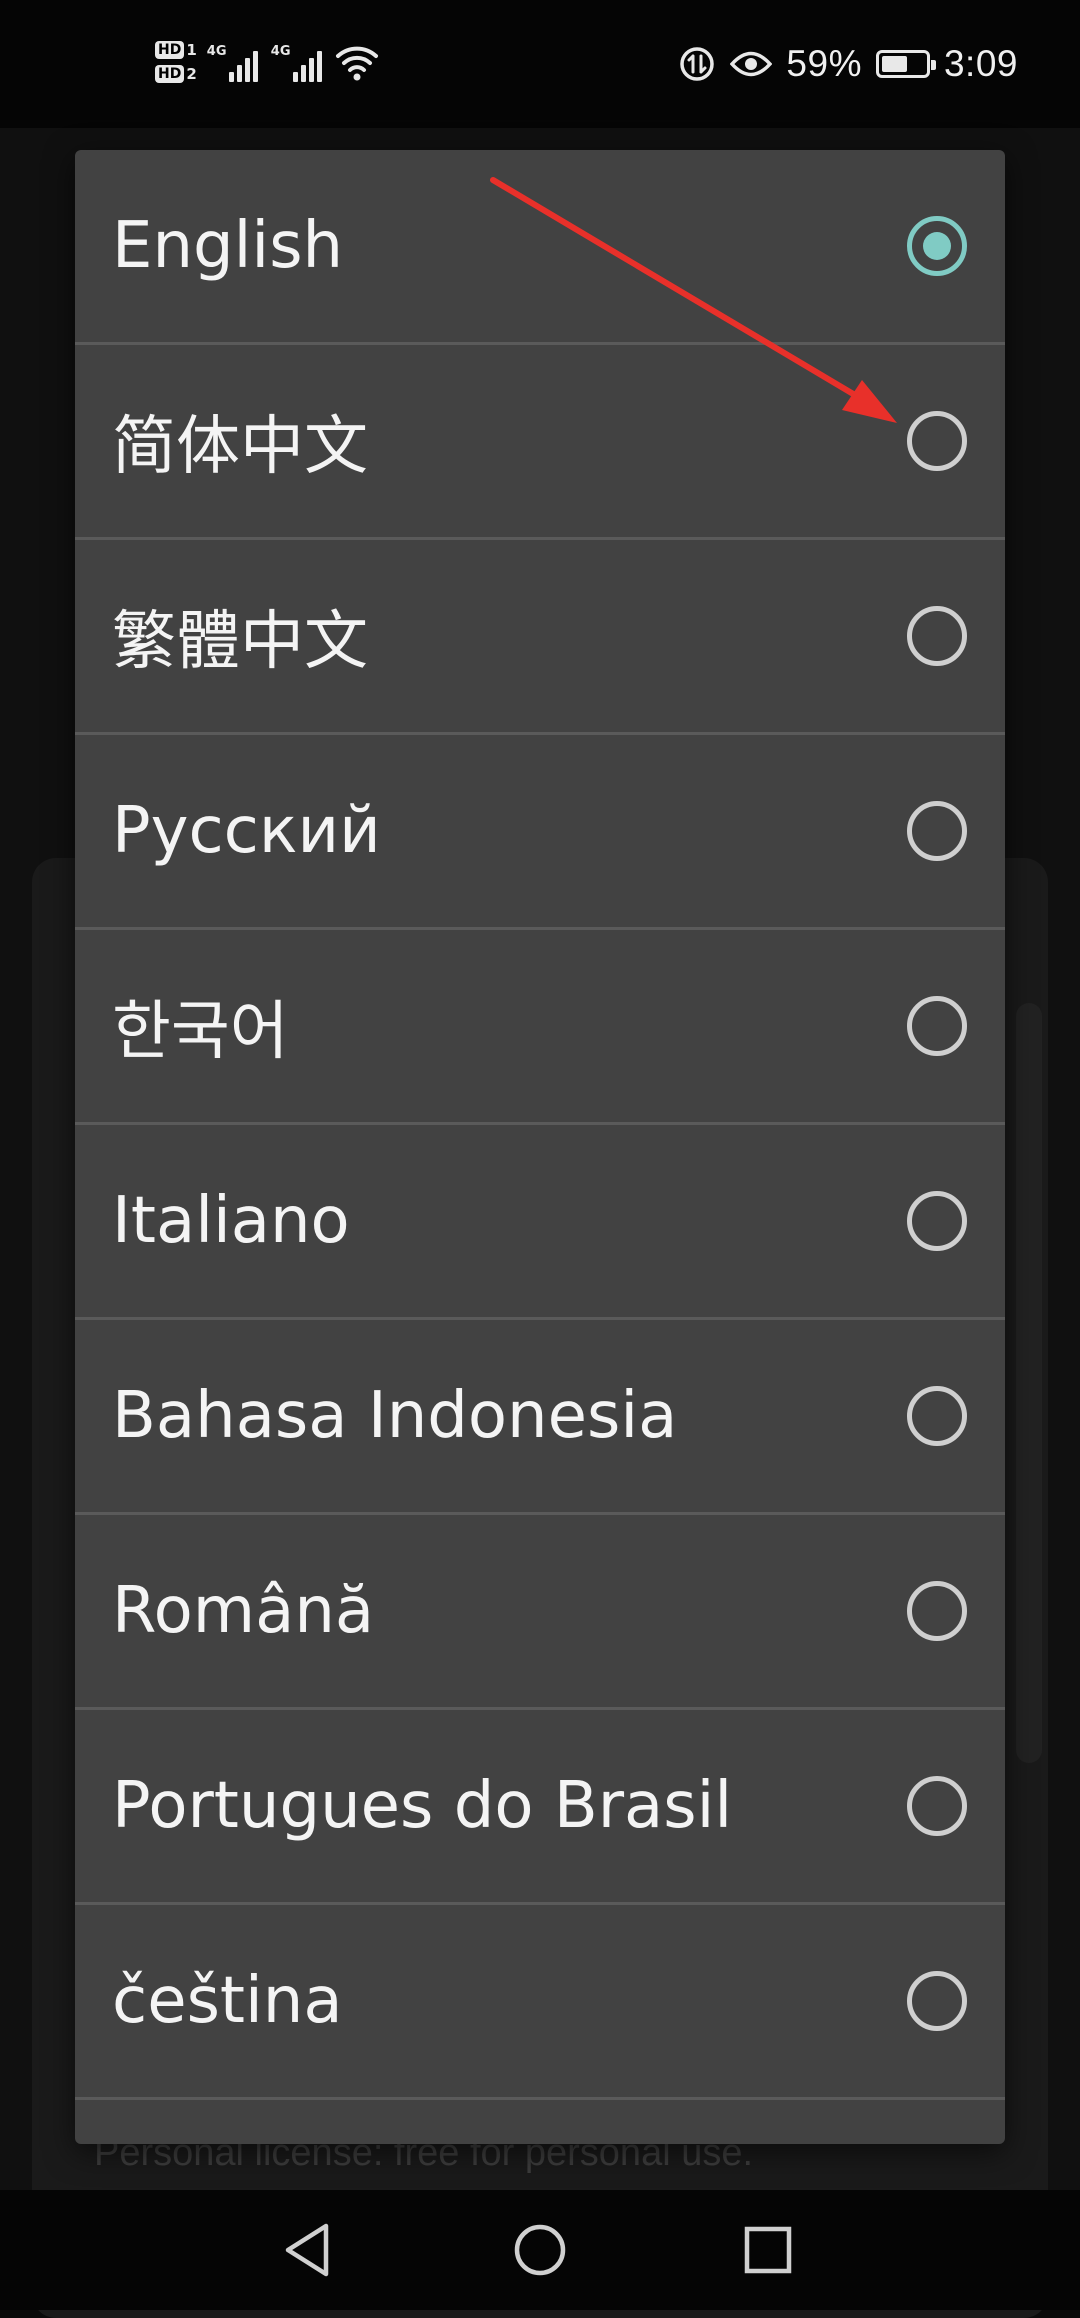 The image size is (1080, 2318). I want to click on language-option-korean: 한국어, so click(540, 1027).